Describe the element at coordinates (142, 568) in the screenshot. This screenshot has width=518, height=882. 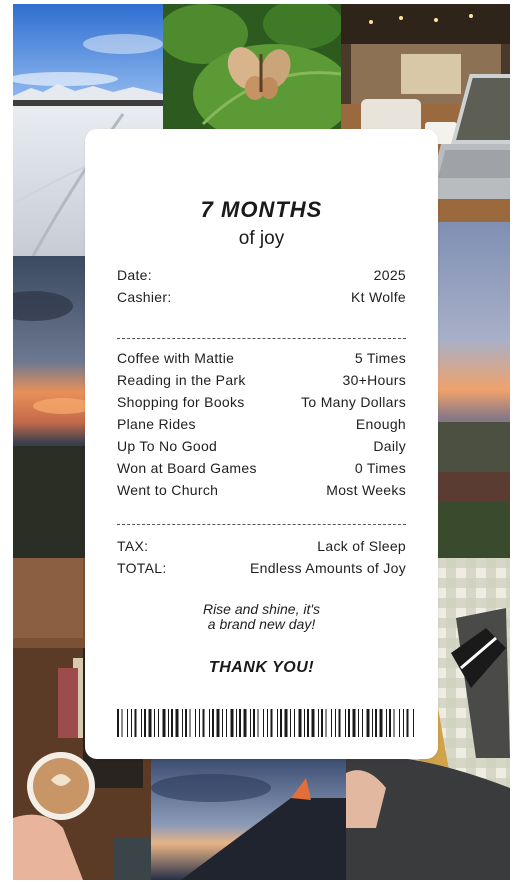
I see `total-label: TOTAL:` at that location.